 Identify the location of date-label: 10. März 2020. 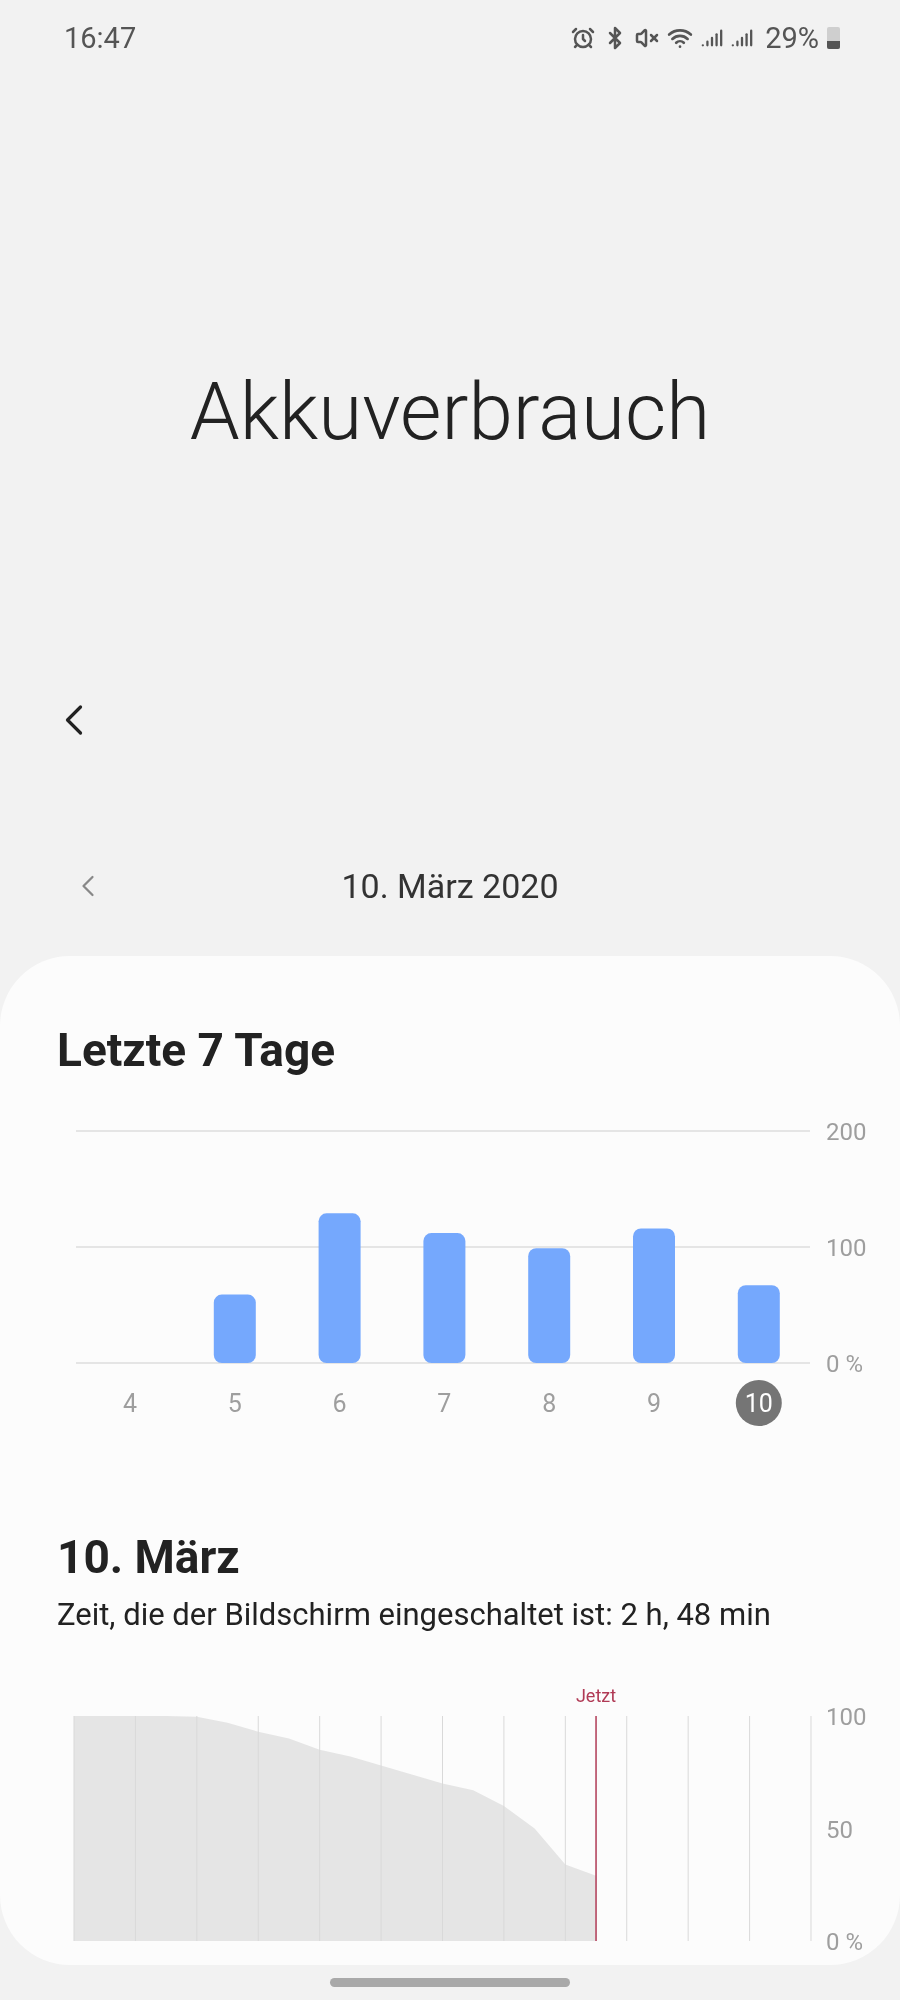
(450, 886).